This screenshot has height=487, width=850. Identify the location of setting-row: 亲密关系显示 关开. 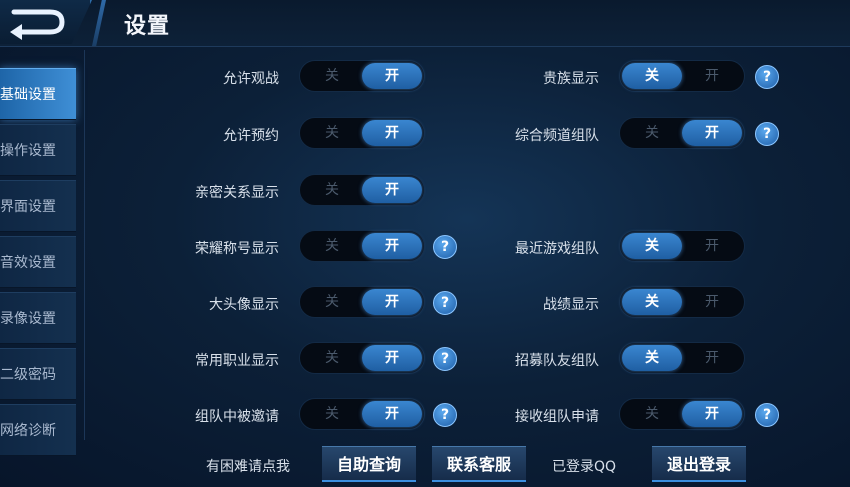
(463, 191).